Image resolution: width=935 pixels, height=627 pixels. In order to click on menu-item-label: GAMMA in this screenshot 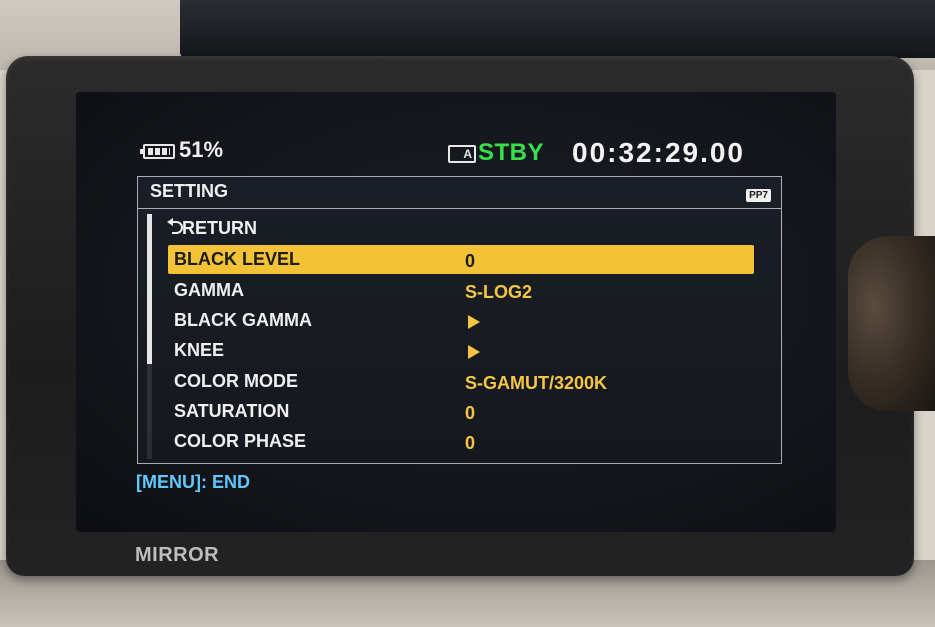, I will do `click(209, 290)`.